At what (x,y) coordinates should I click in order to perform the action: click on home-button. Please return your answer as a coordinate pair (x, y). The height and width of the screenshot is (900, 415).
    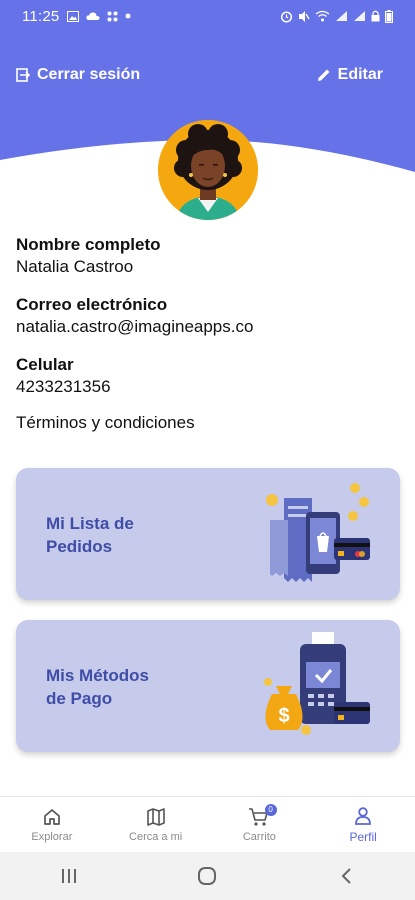
    Looking at the image, I should click on (207, 876).